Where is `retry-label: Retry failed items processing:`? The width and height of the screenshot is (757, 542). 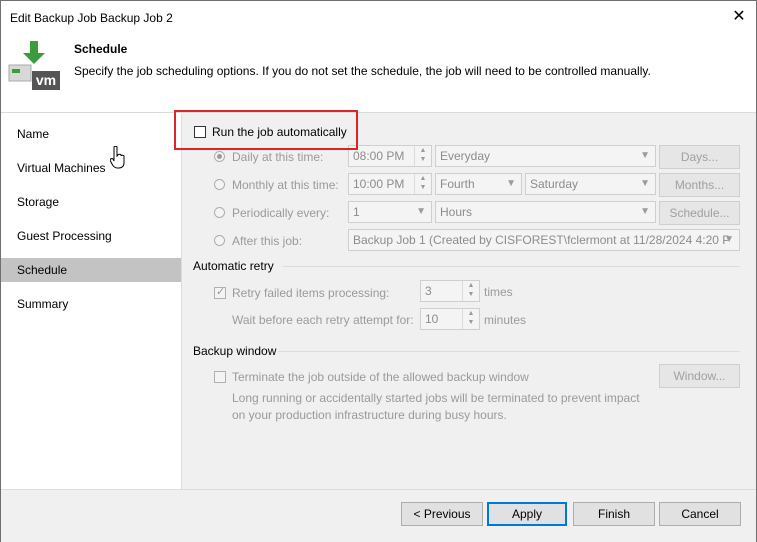 retry-label: Retry failed items processing: is located at coordinates (311, 293).